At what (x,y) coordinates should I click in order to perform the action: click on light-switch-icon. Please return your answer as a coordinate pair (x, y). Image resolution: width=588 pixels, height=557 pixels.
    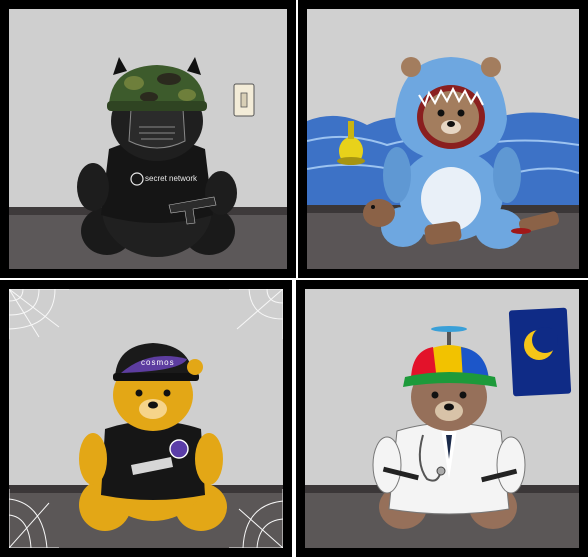
    Looking at the image, I should click on (244, 100).